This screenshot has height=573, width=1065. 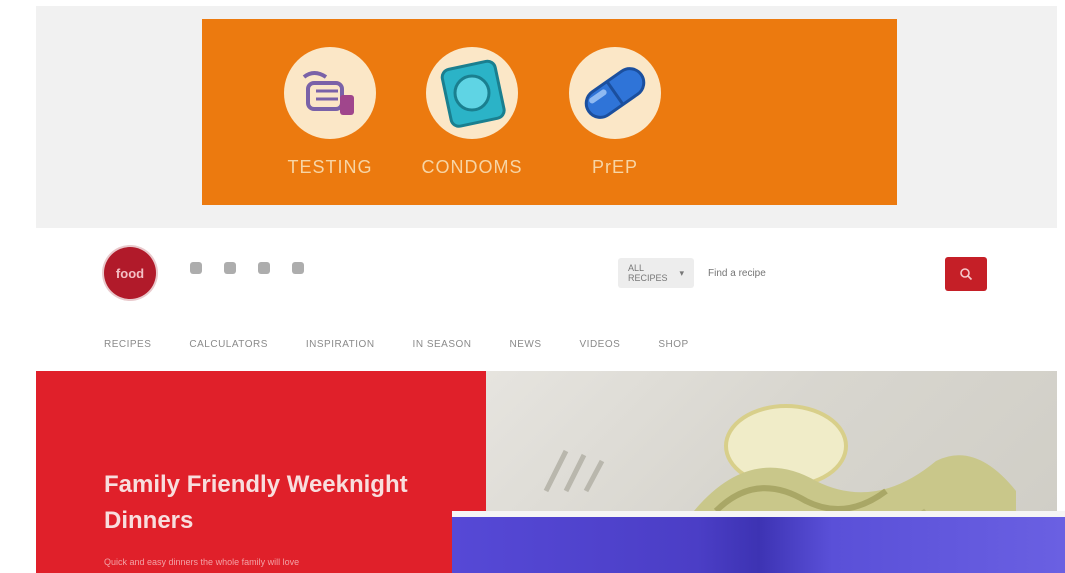 I want to click on ad-item-condoms: CONDOMS, so click(x=472, y=112).